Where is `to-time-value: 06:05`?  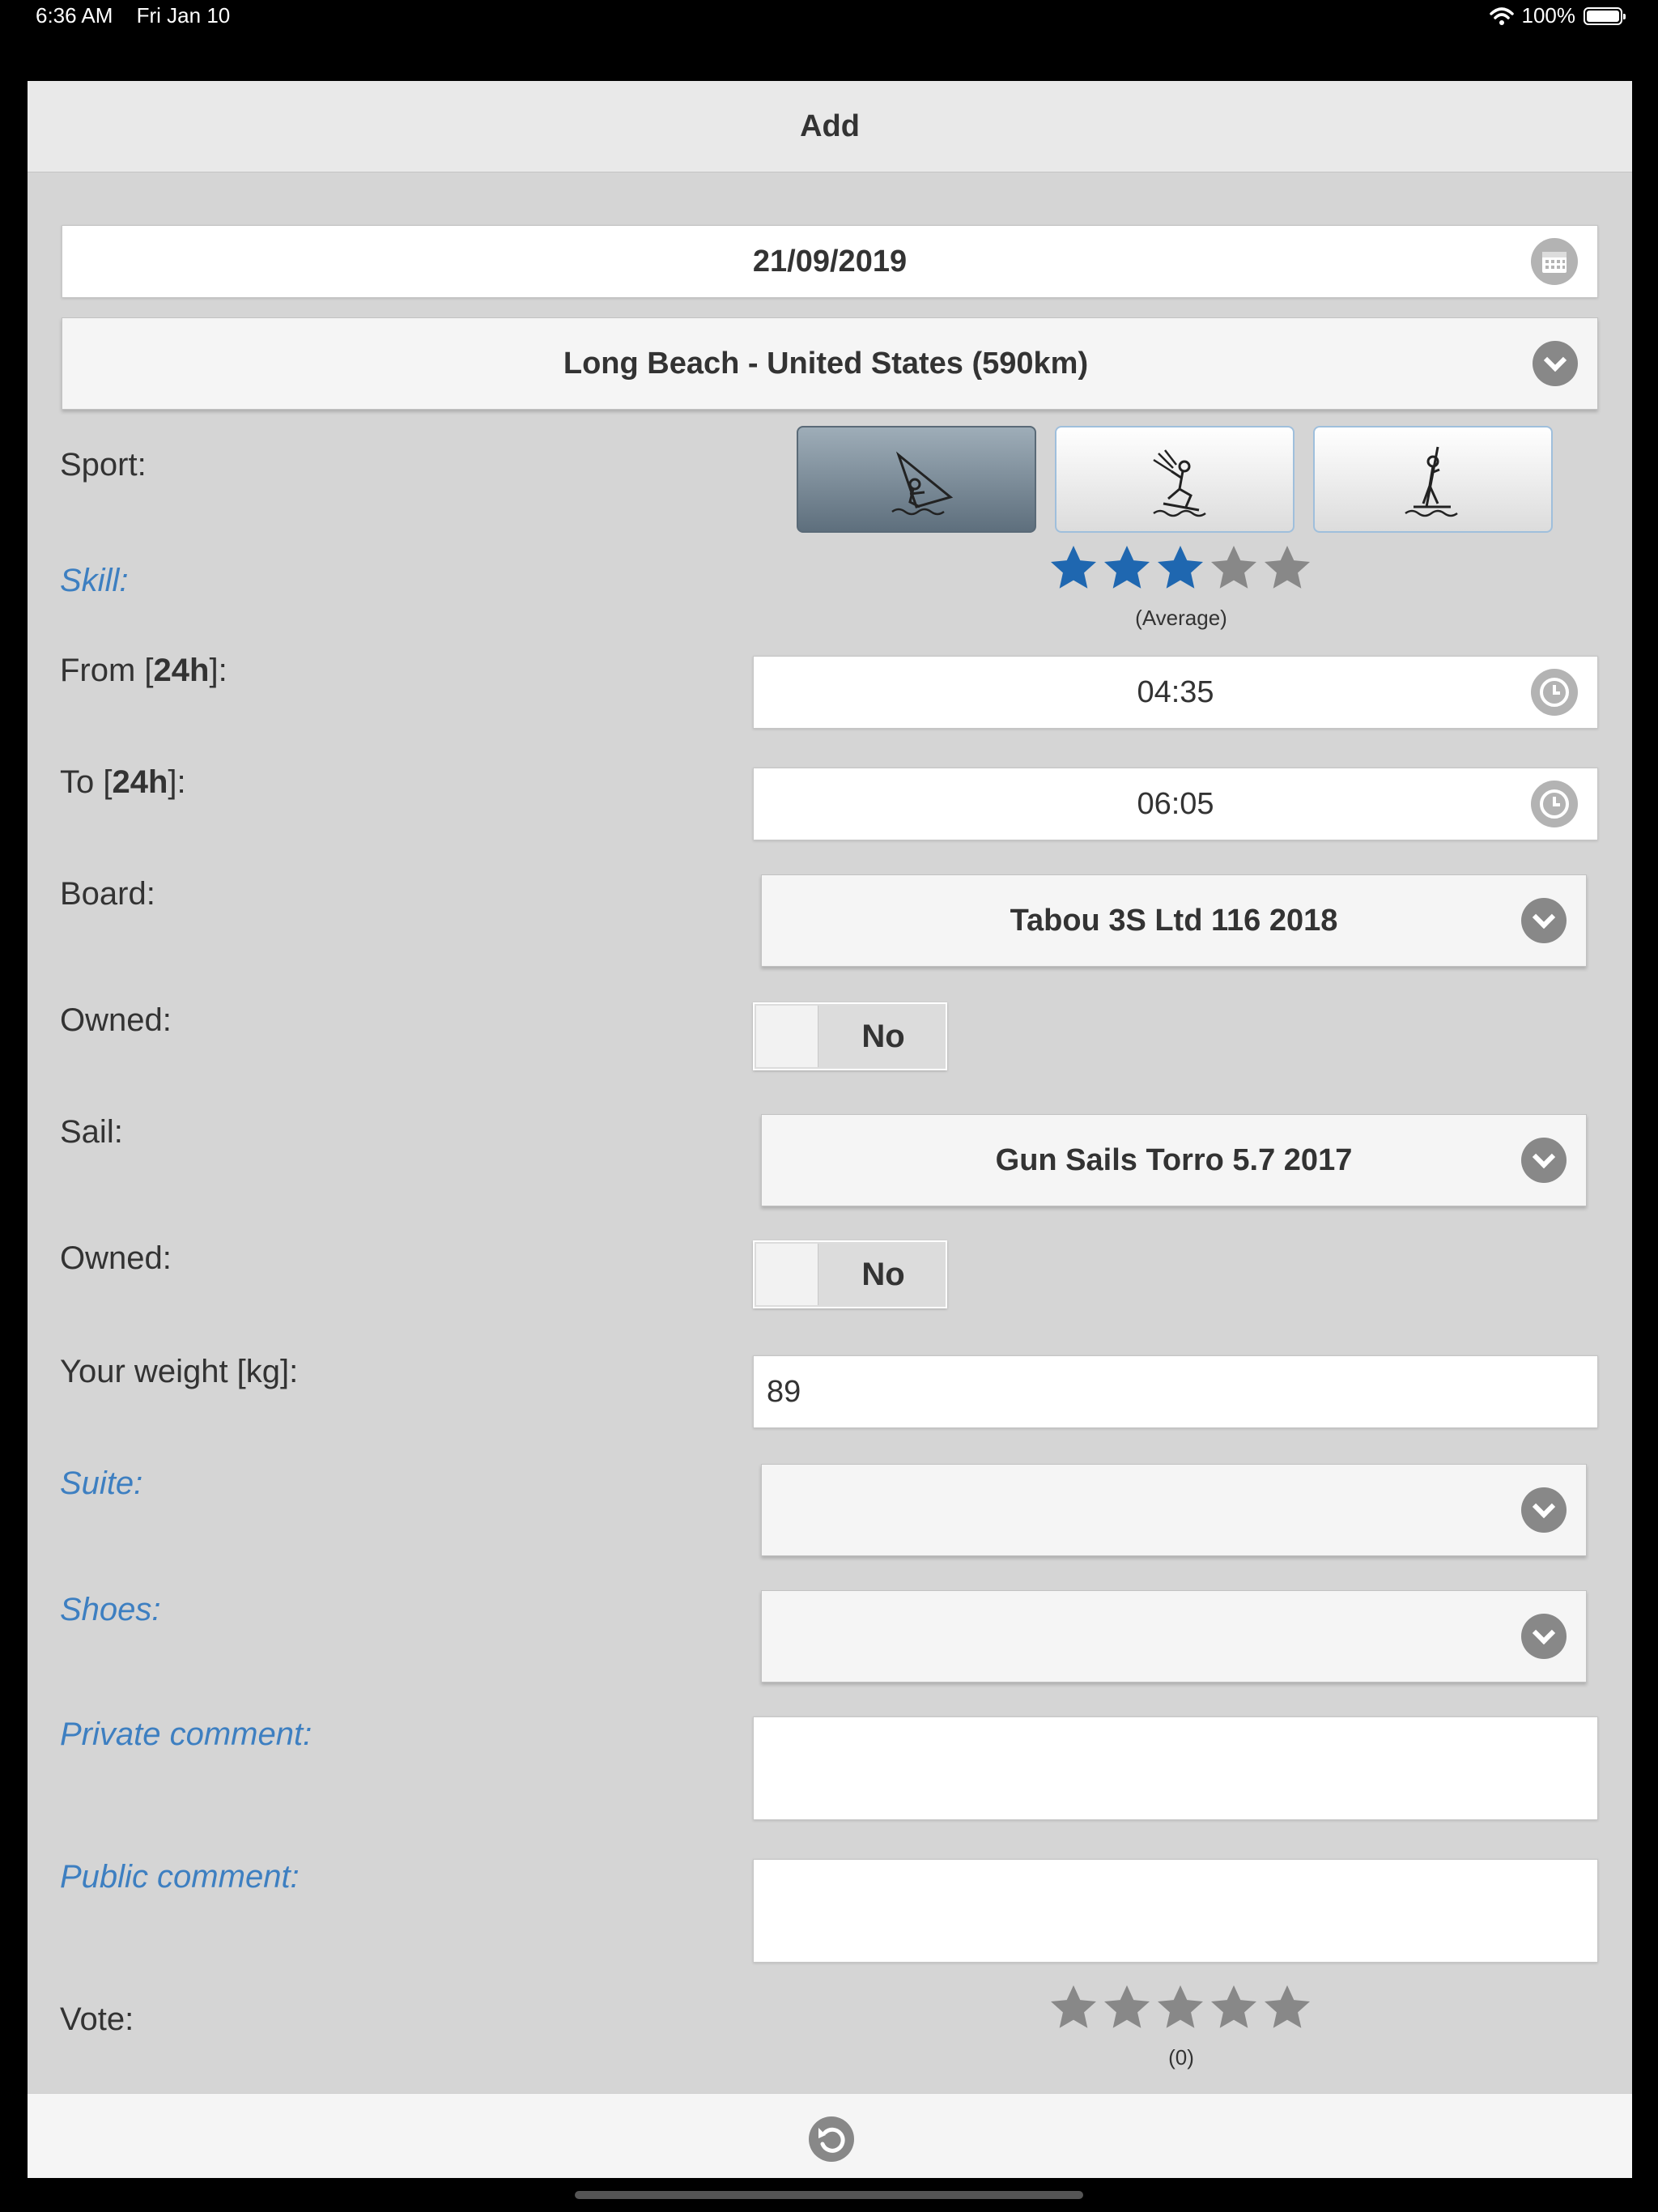 to-time-value: 06:05 is located at coordinates (1175, 804).